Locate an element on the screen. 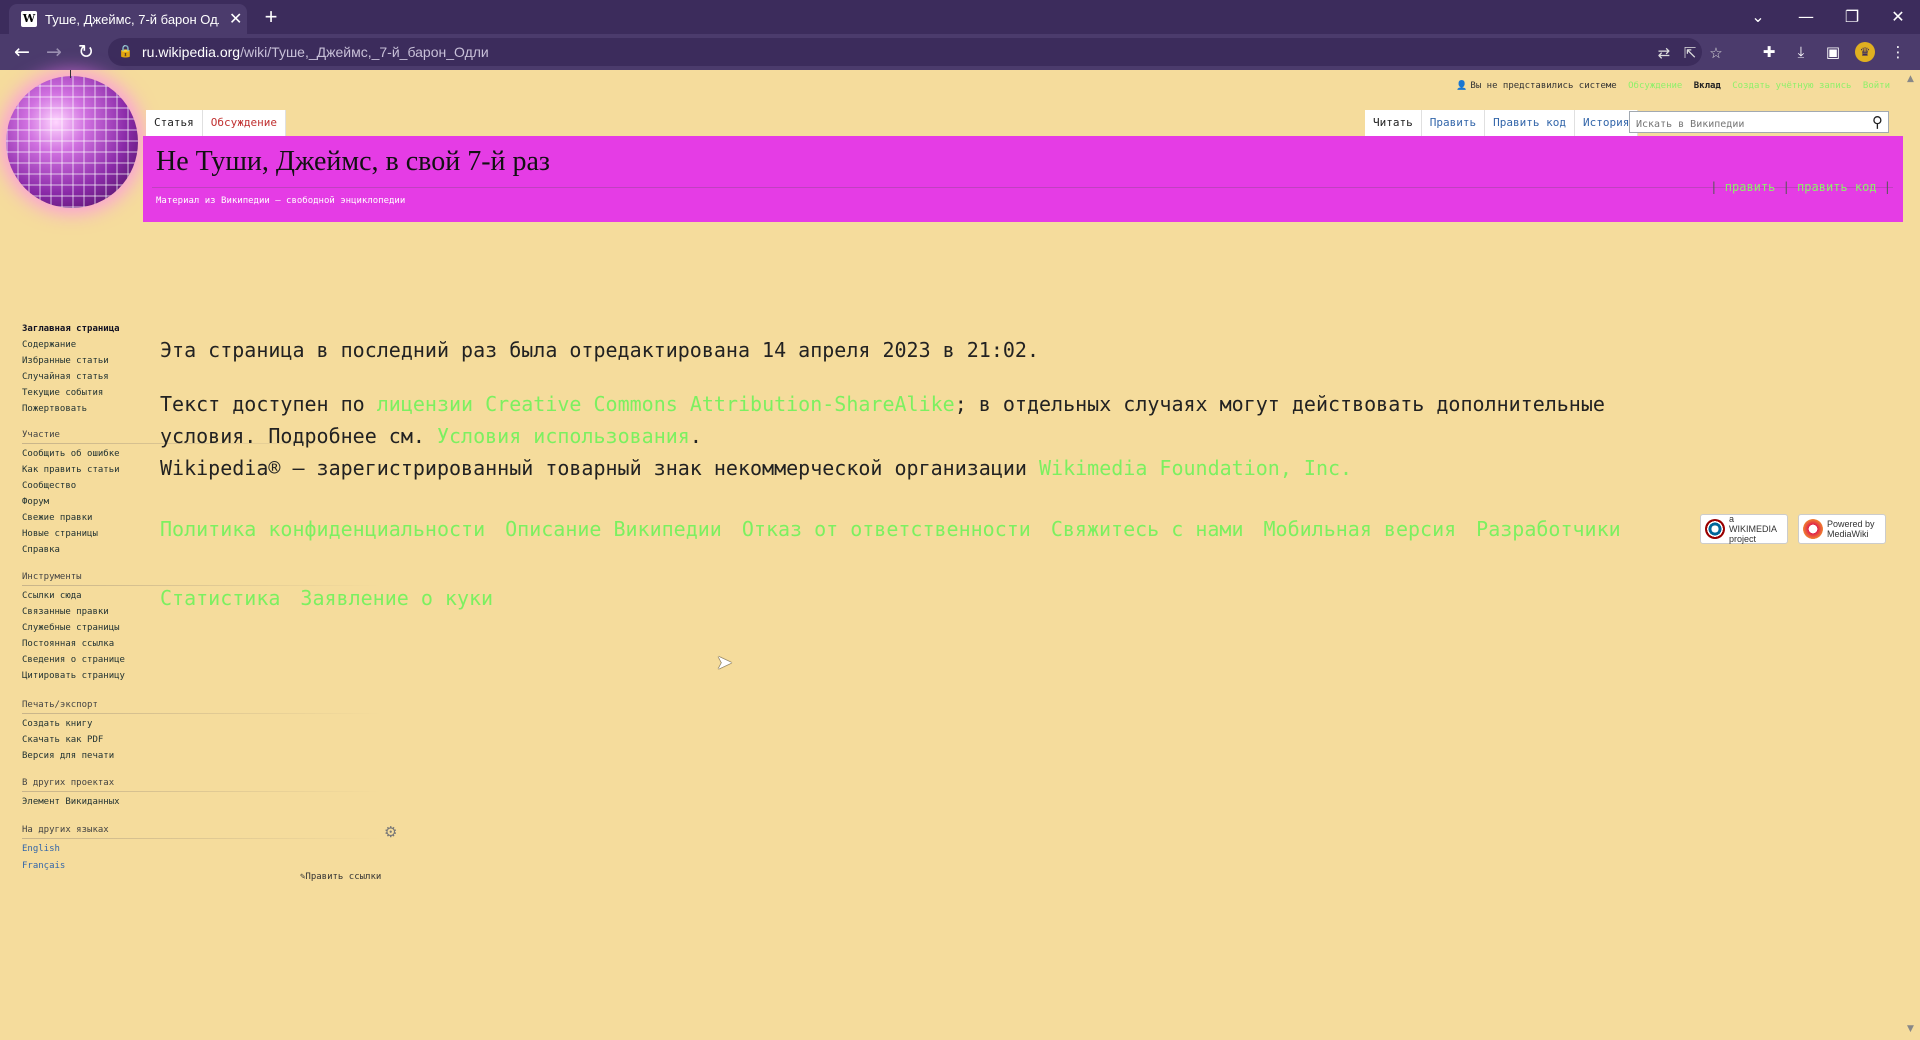 Image resolution: width=1920 pixels, height=1040 pixels. sidebar-item-how-to-edit: Как править статьи is located at coordinates (71, 470).